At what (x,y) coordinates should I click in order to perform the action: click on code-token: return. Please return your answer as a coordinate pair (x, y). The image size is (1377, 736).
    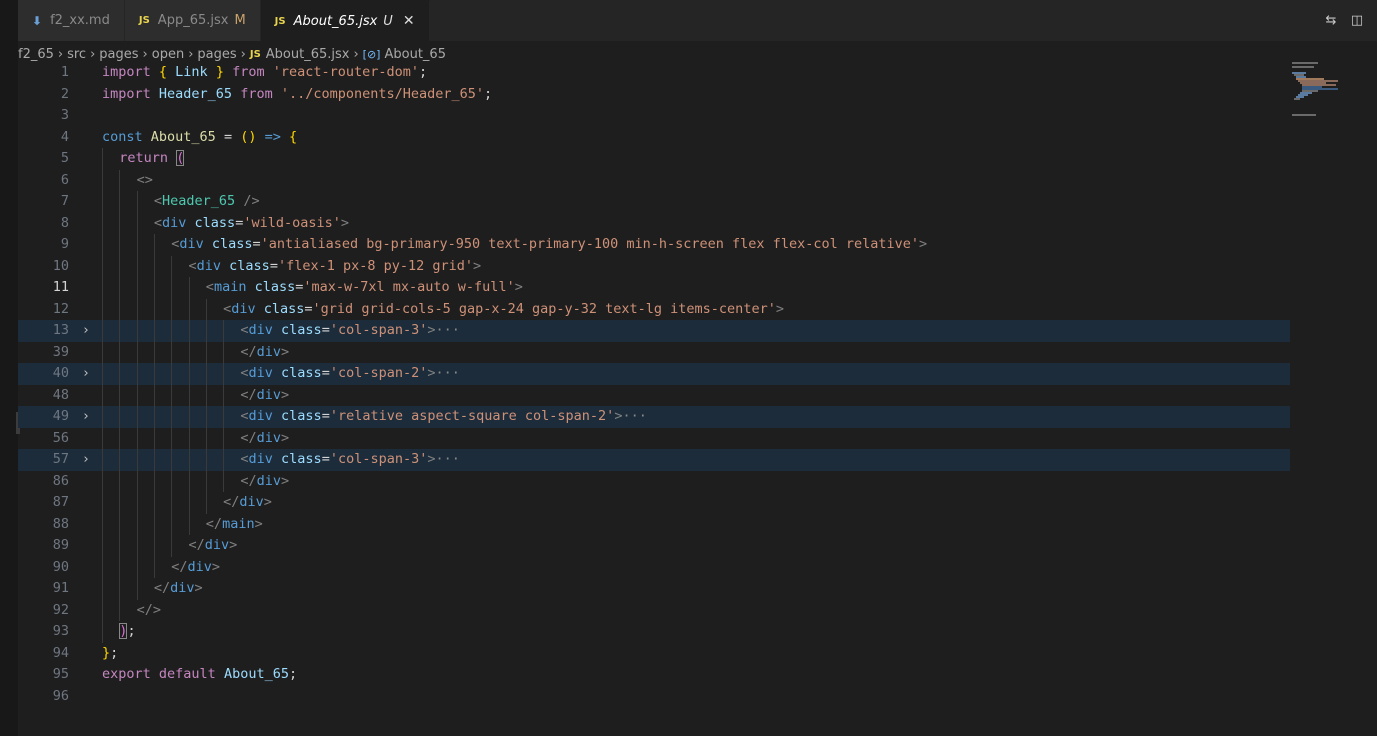
    Looking at the image, I should click on (148, 158).